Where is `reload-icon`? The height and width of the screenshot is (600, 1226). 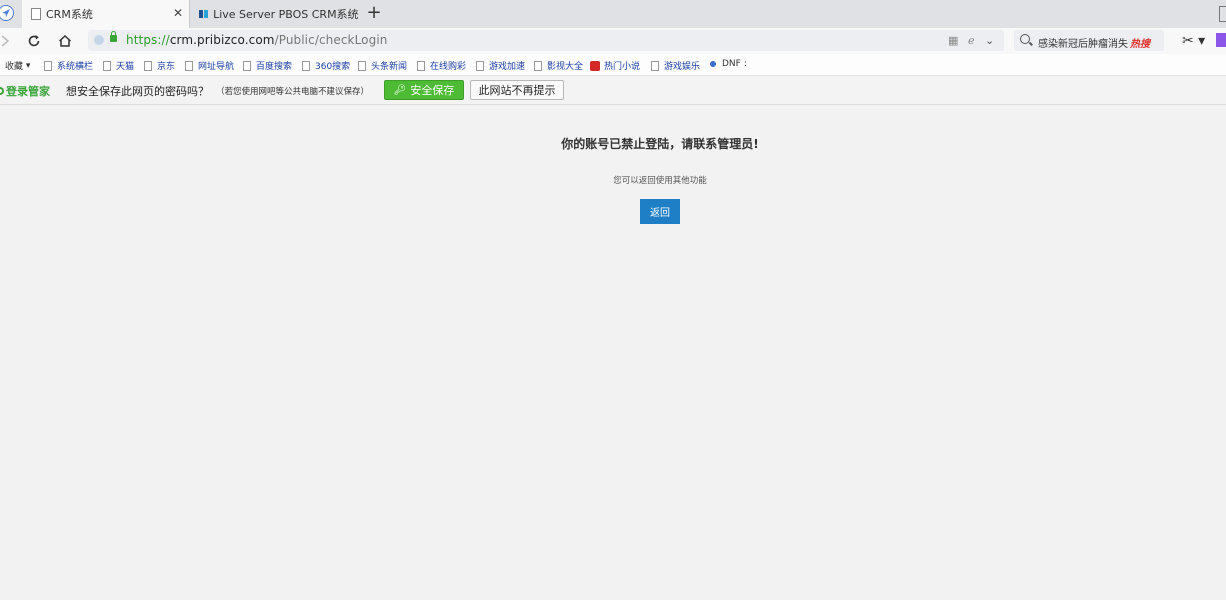
reload-icon is located at coordinates (34, 41).